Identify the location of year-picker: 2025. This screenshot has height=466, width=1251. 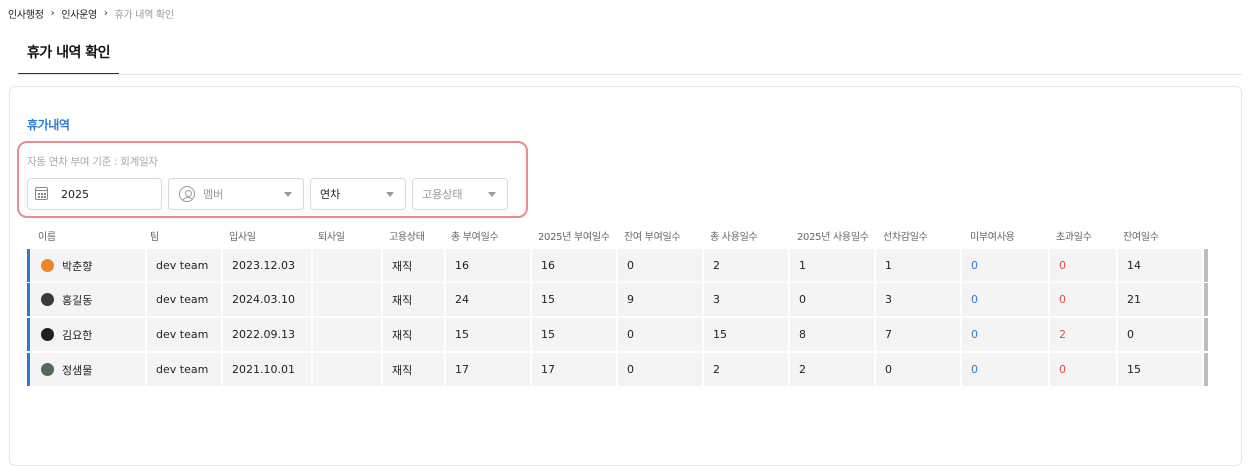
(94, 194).